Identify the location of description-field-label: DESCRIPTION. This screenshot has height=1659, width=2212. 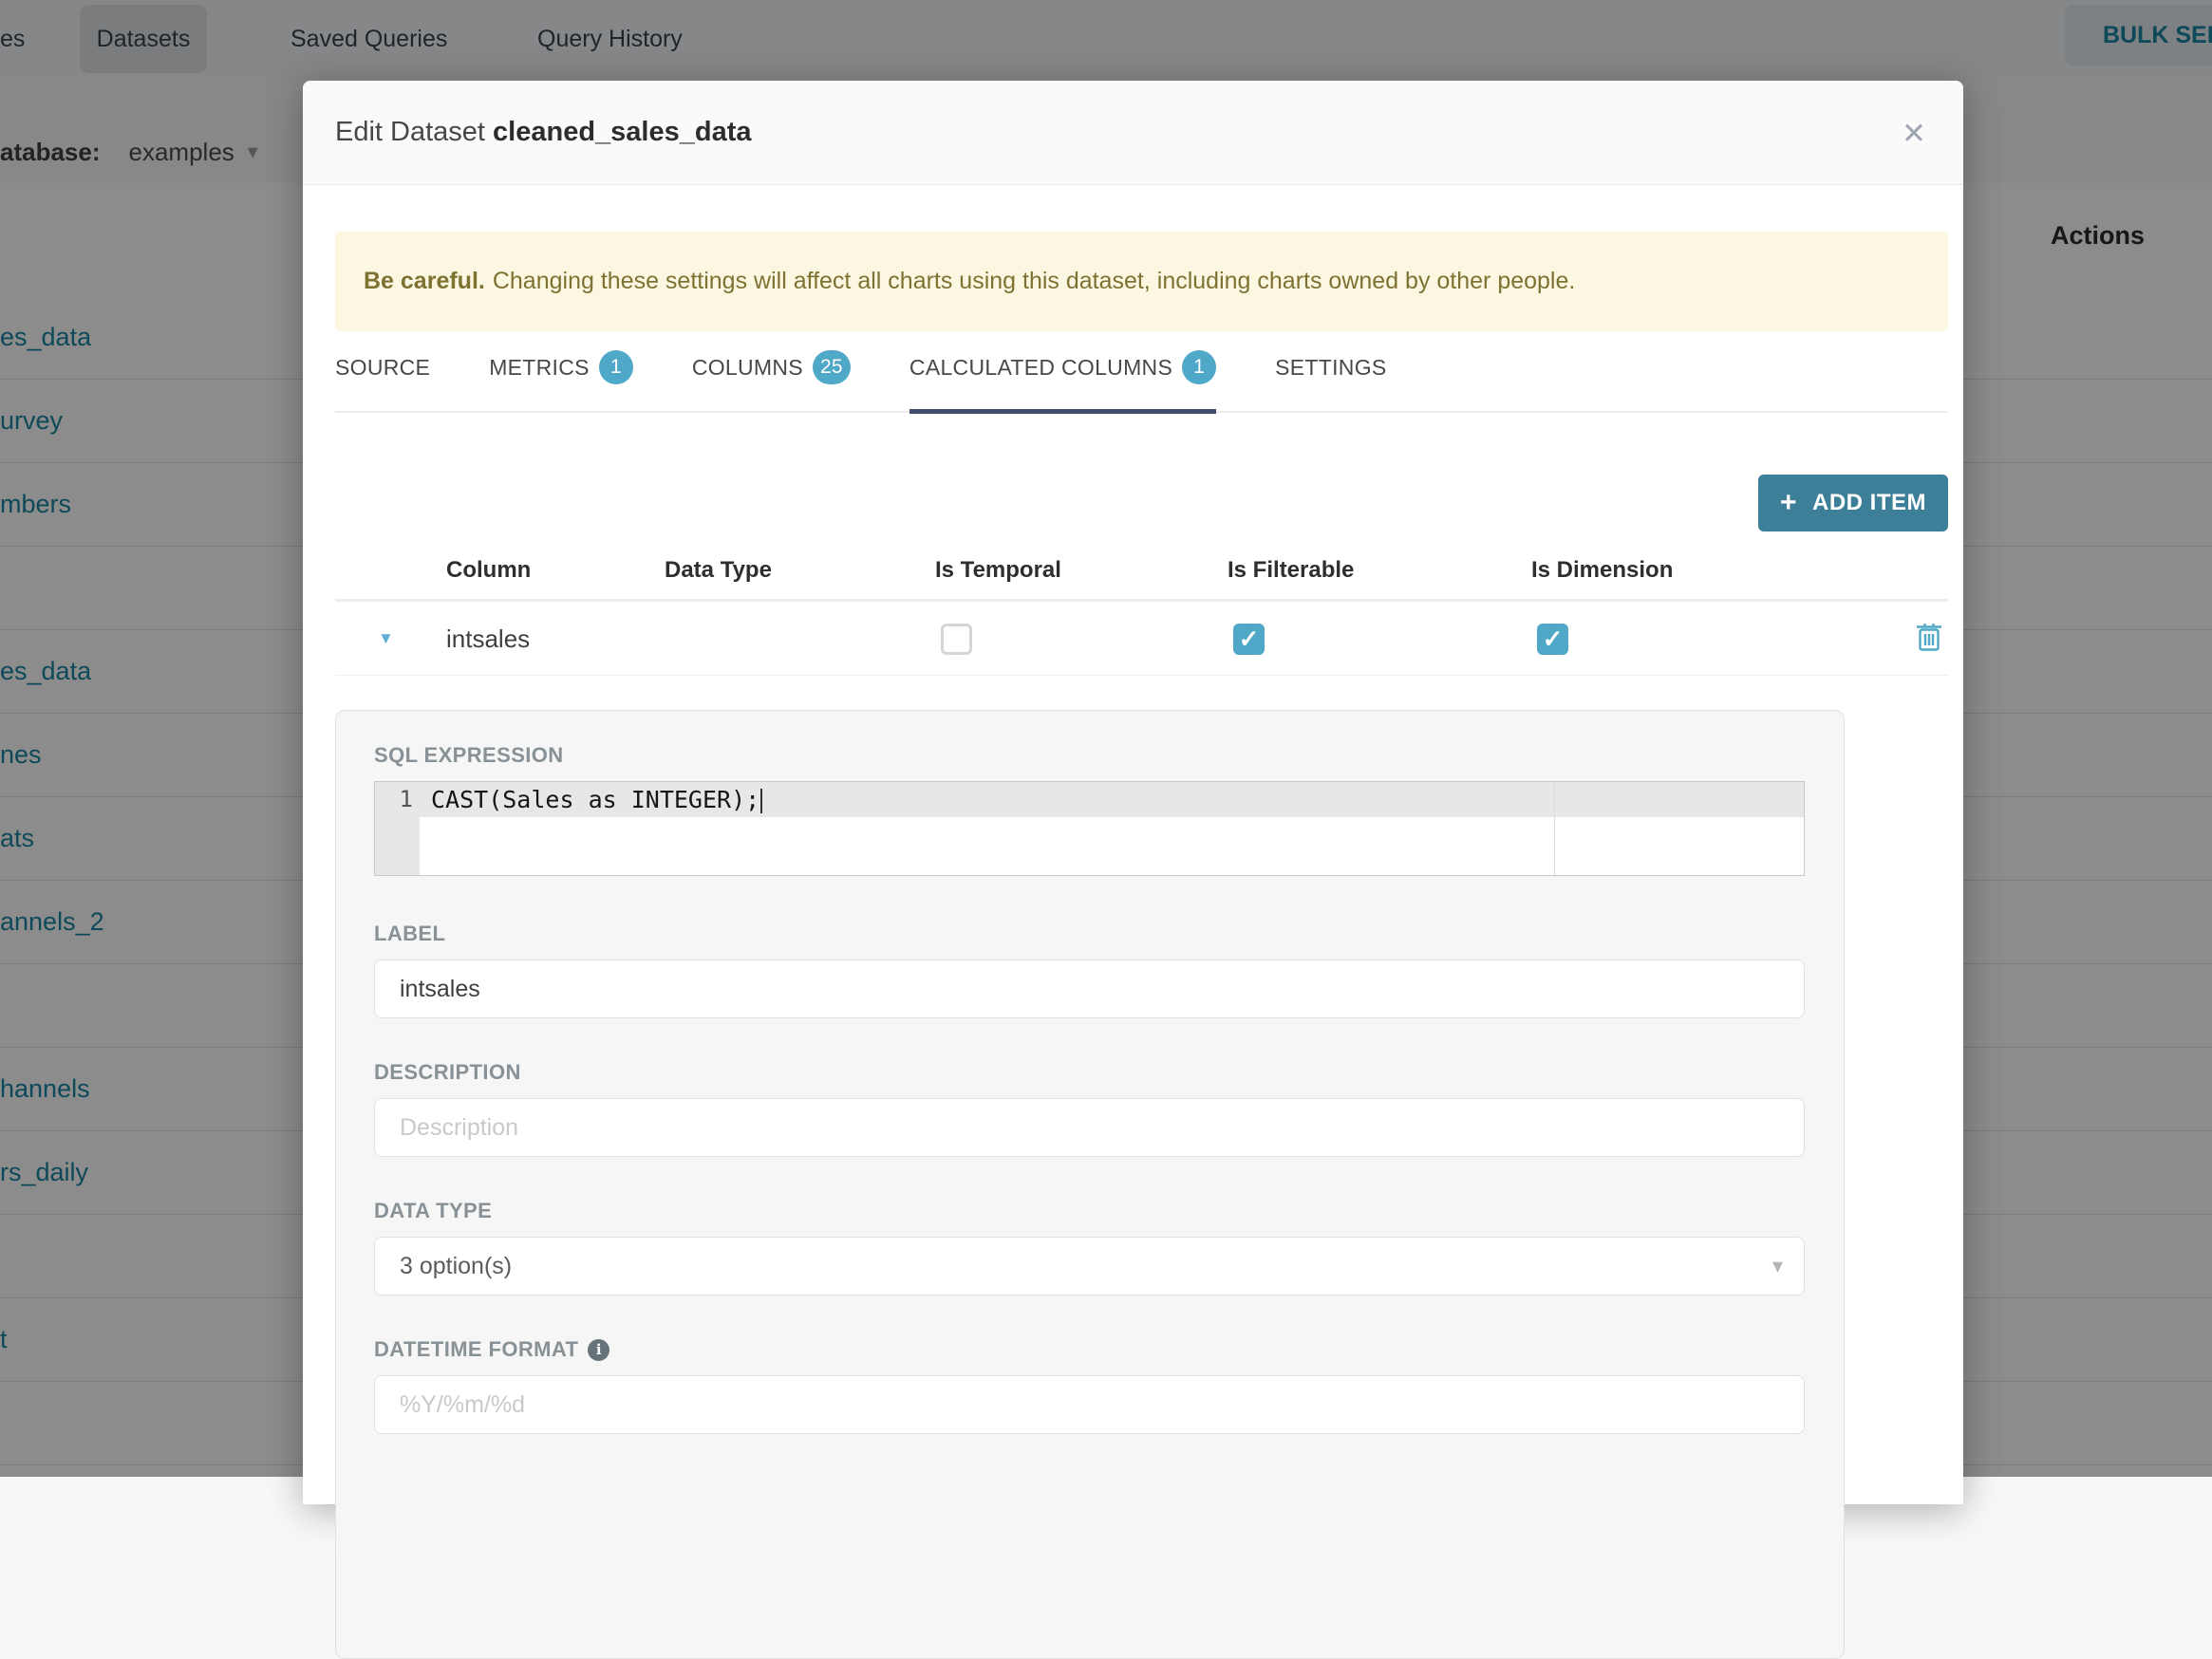
(1089, 1072).